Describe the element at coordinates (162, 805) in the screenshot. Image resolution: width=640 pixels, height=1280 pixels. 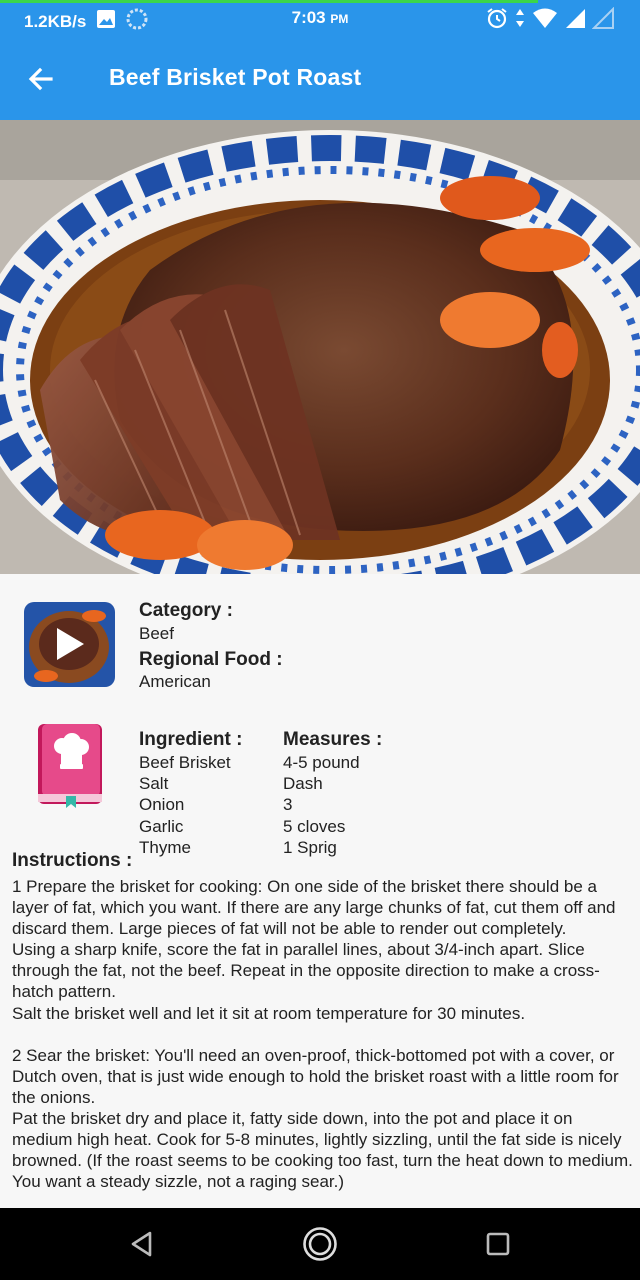
I see `ingredient-item: Onion` at that location.